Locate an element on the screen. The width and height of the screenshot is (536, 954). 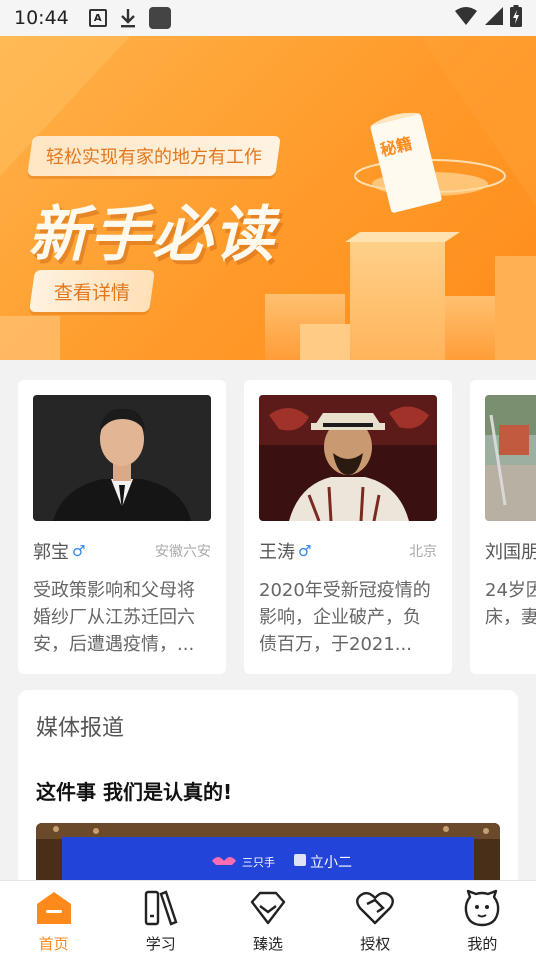
tab-mine: 我的 is located at coordinates (482, 917).